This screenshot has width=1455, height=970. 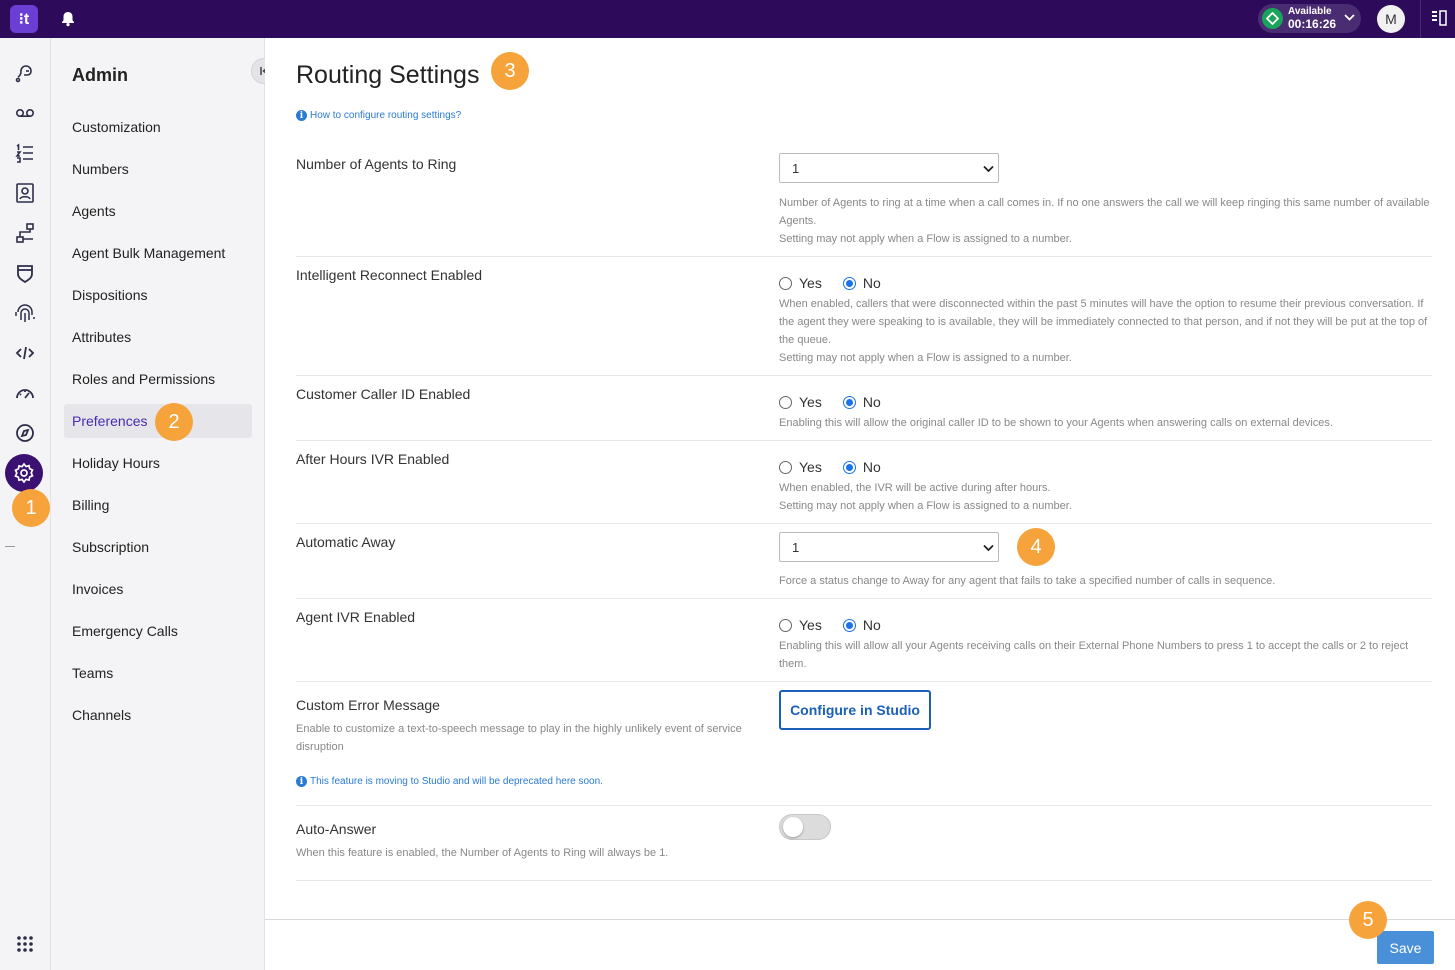 What do you see at coordinates (796, 168) in the screenshot?
I see `agents-to-ring-value: 1` at bounding box center [796, 168].